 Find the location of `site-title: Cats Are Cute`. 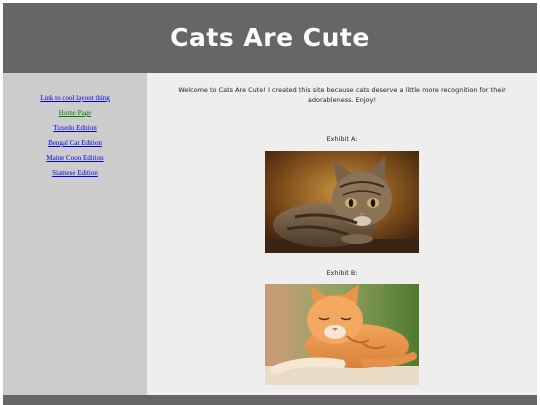

site-title: Cats Are Cute is located at coordinates (270, 37).